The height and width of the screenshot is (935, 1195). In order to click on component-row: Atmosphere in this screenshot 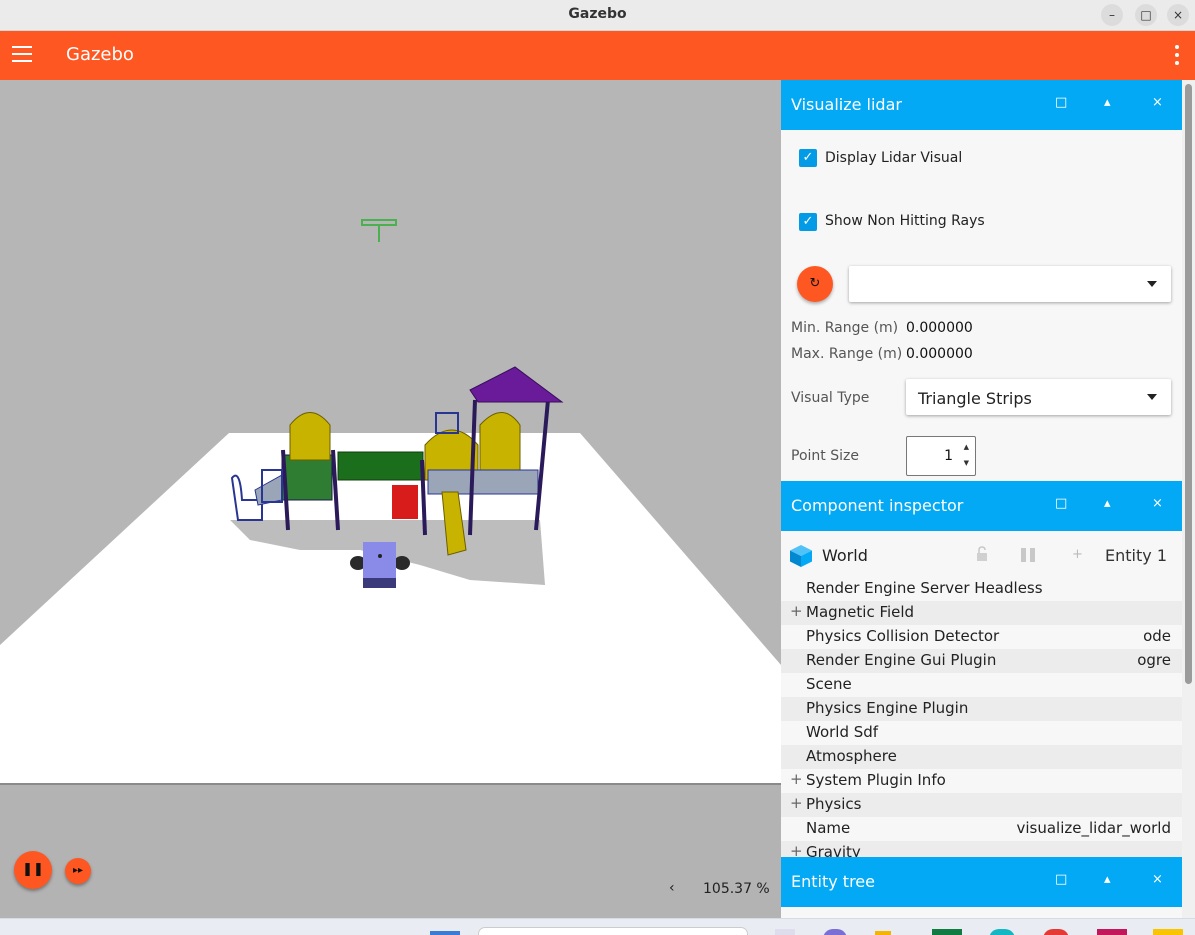, I will do `click(981, 757)`.